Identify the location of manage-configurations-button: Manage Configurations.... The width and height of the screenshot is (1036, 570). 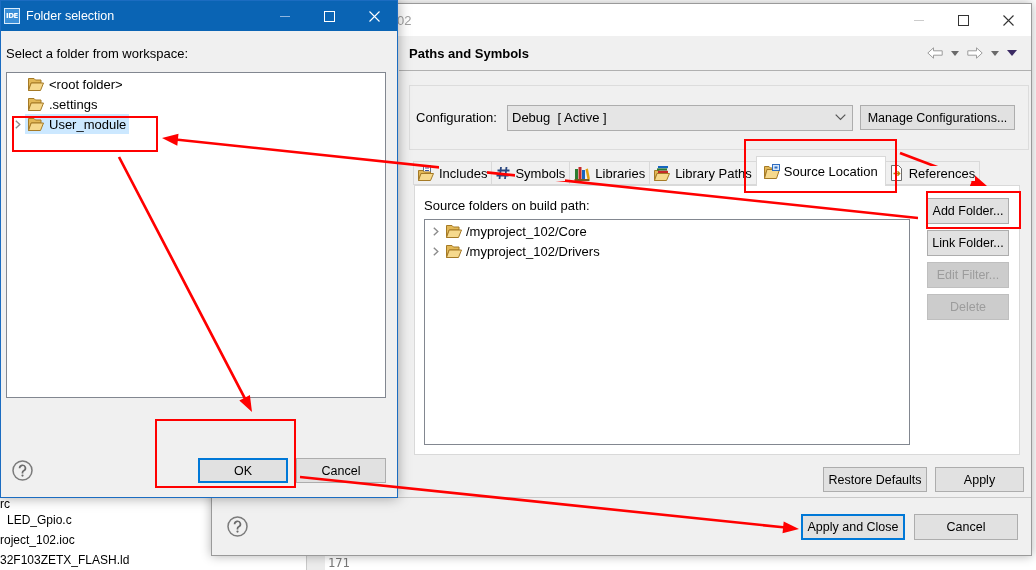
(937, 117).